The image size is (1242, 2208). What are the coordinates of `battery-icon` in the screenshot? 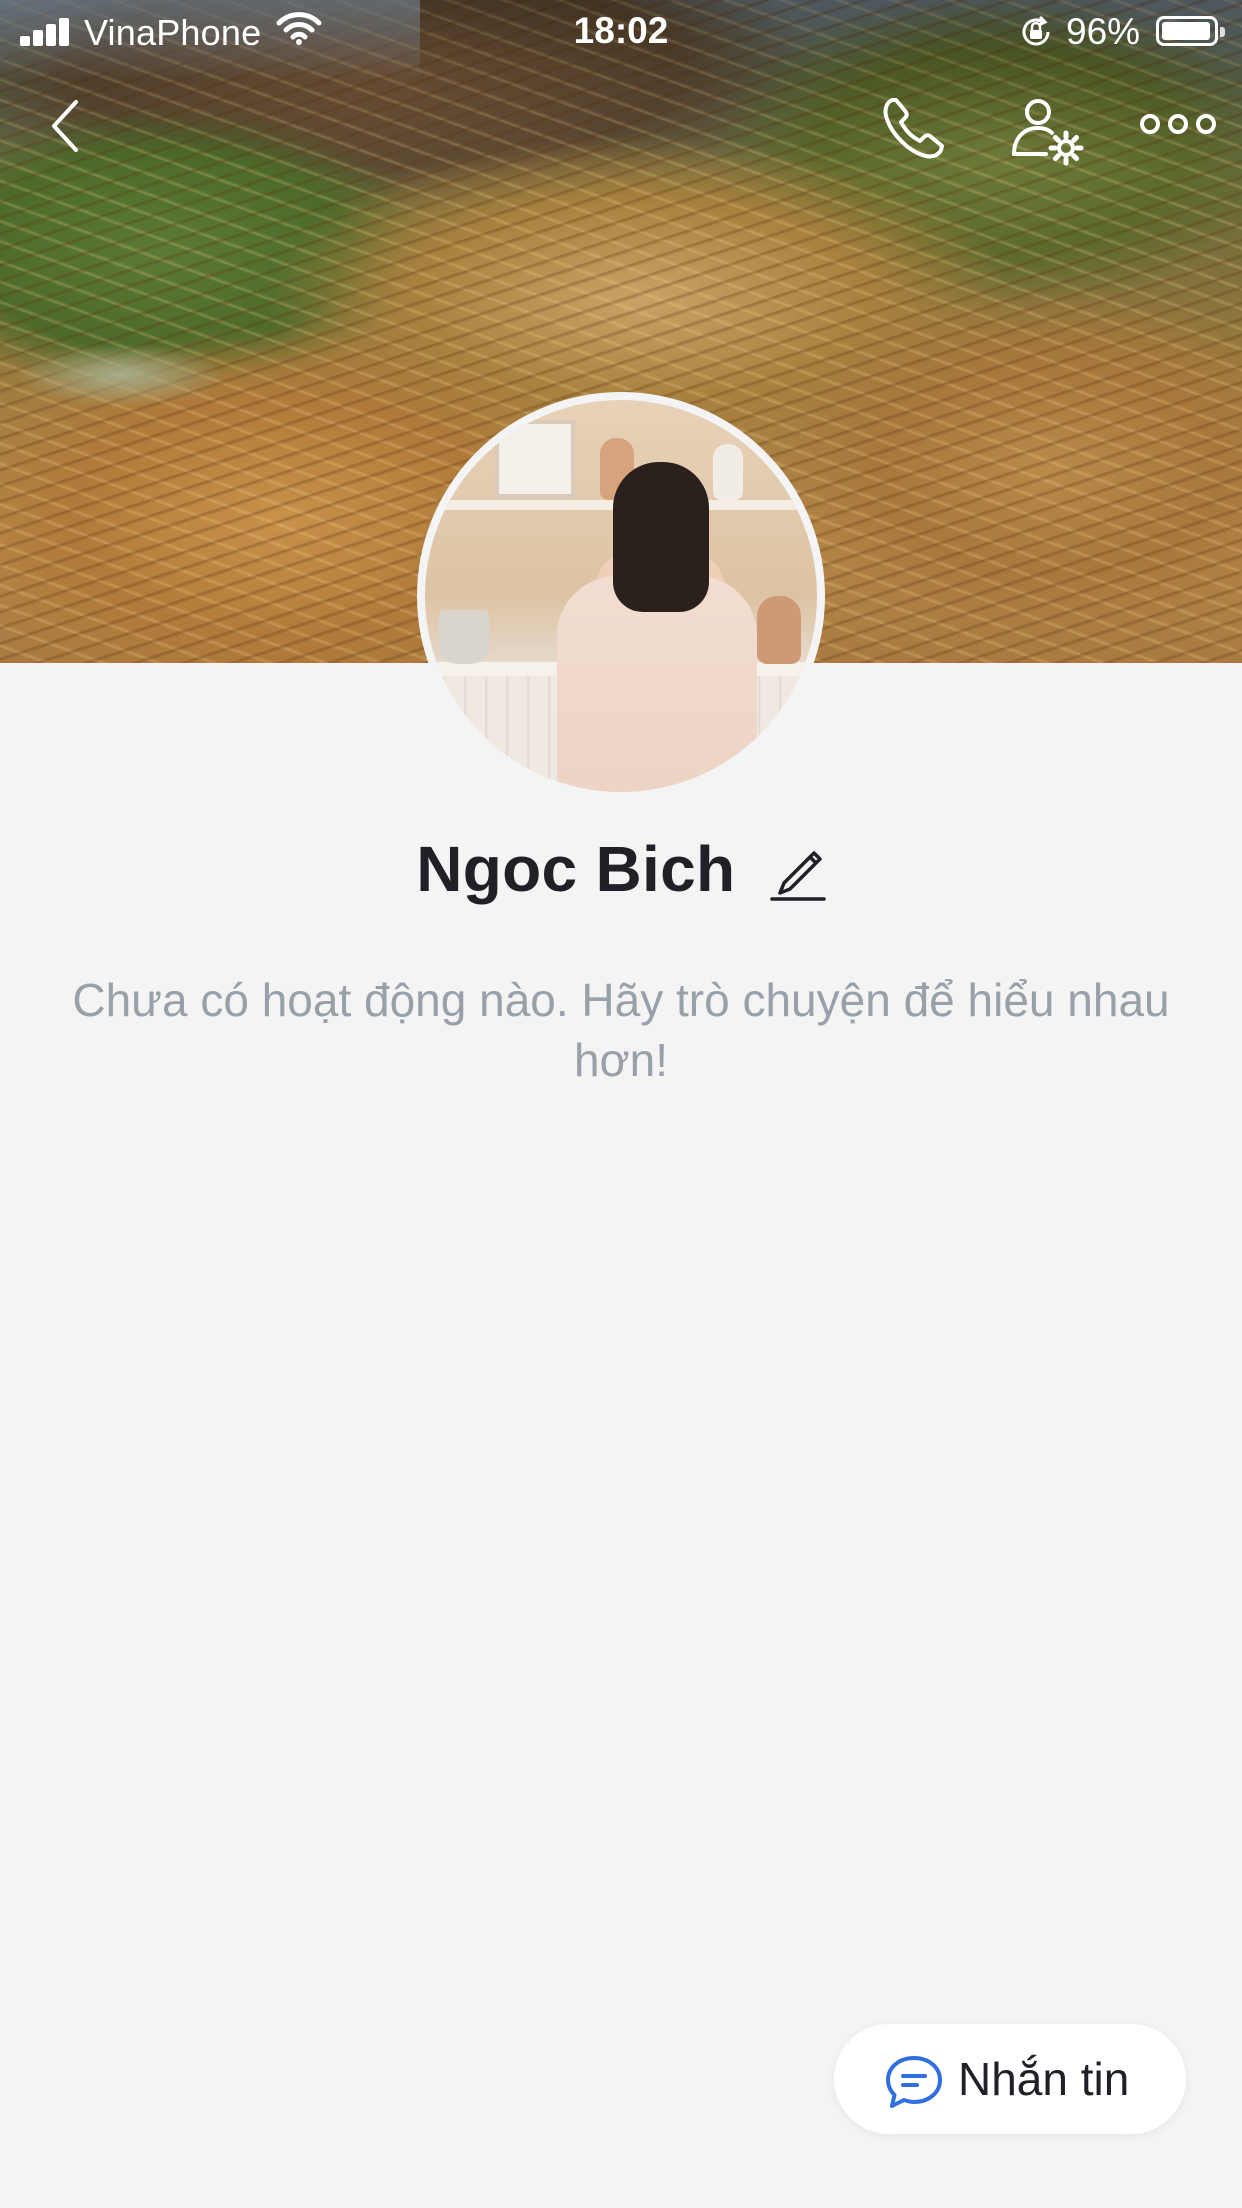 It's located at (1190, 31).